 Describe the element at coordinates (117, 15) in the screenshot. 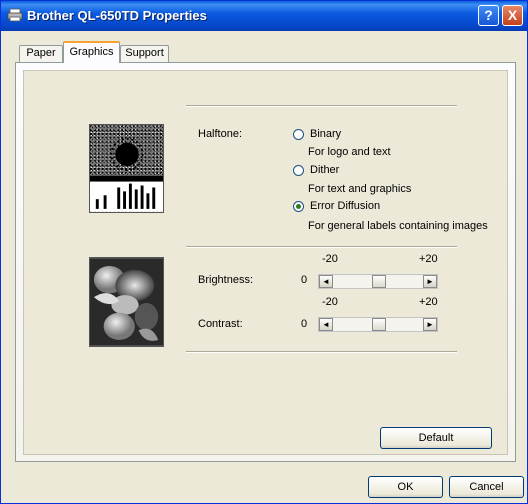

I see `window-title: Brother QL-650TD Properties` at that location.